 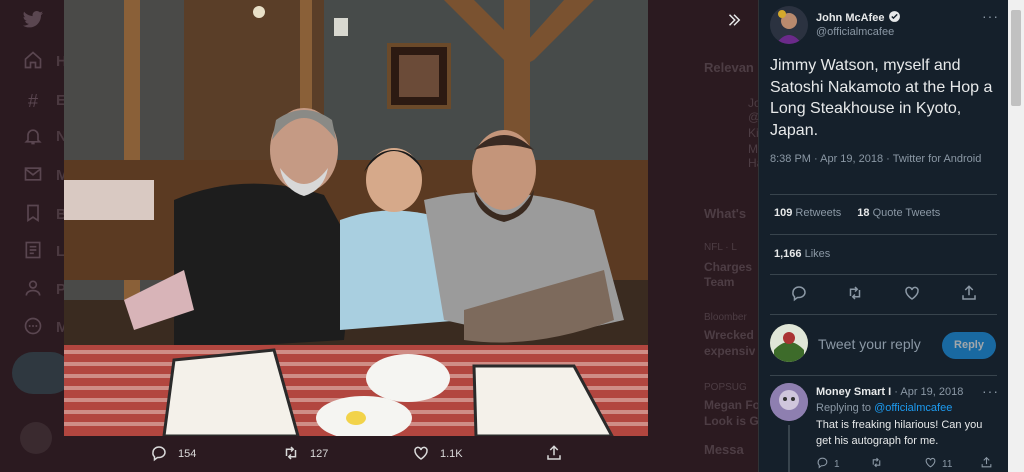 I want to click on reply-author-name: Money Smart I, so click(x=853, y=392).